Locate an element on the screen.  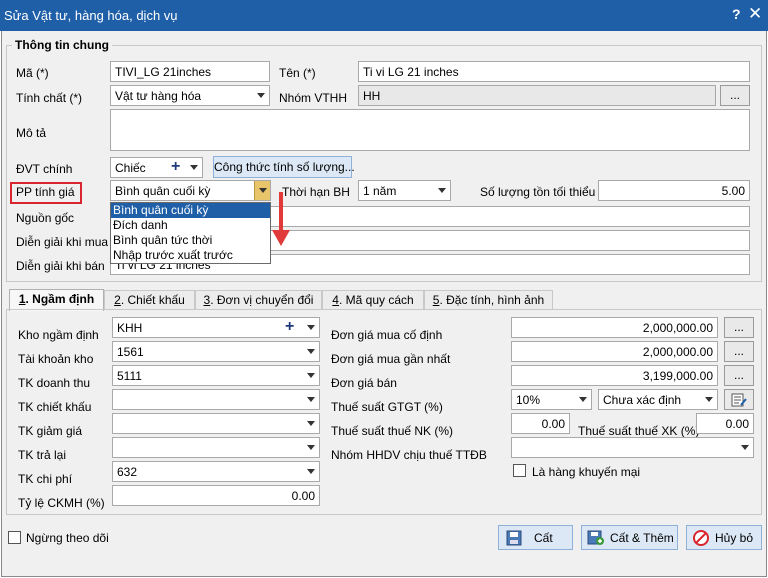
save-and-add-label: Cất & Thêm is located at coordinates (642, 538).